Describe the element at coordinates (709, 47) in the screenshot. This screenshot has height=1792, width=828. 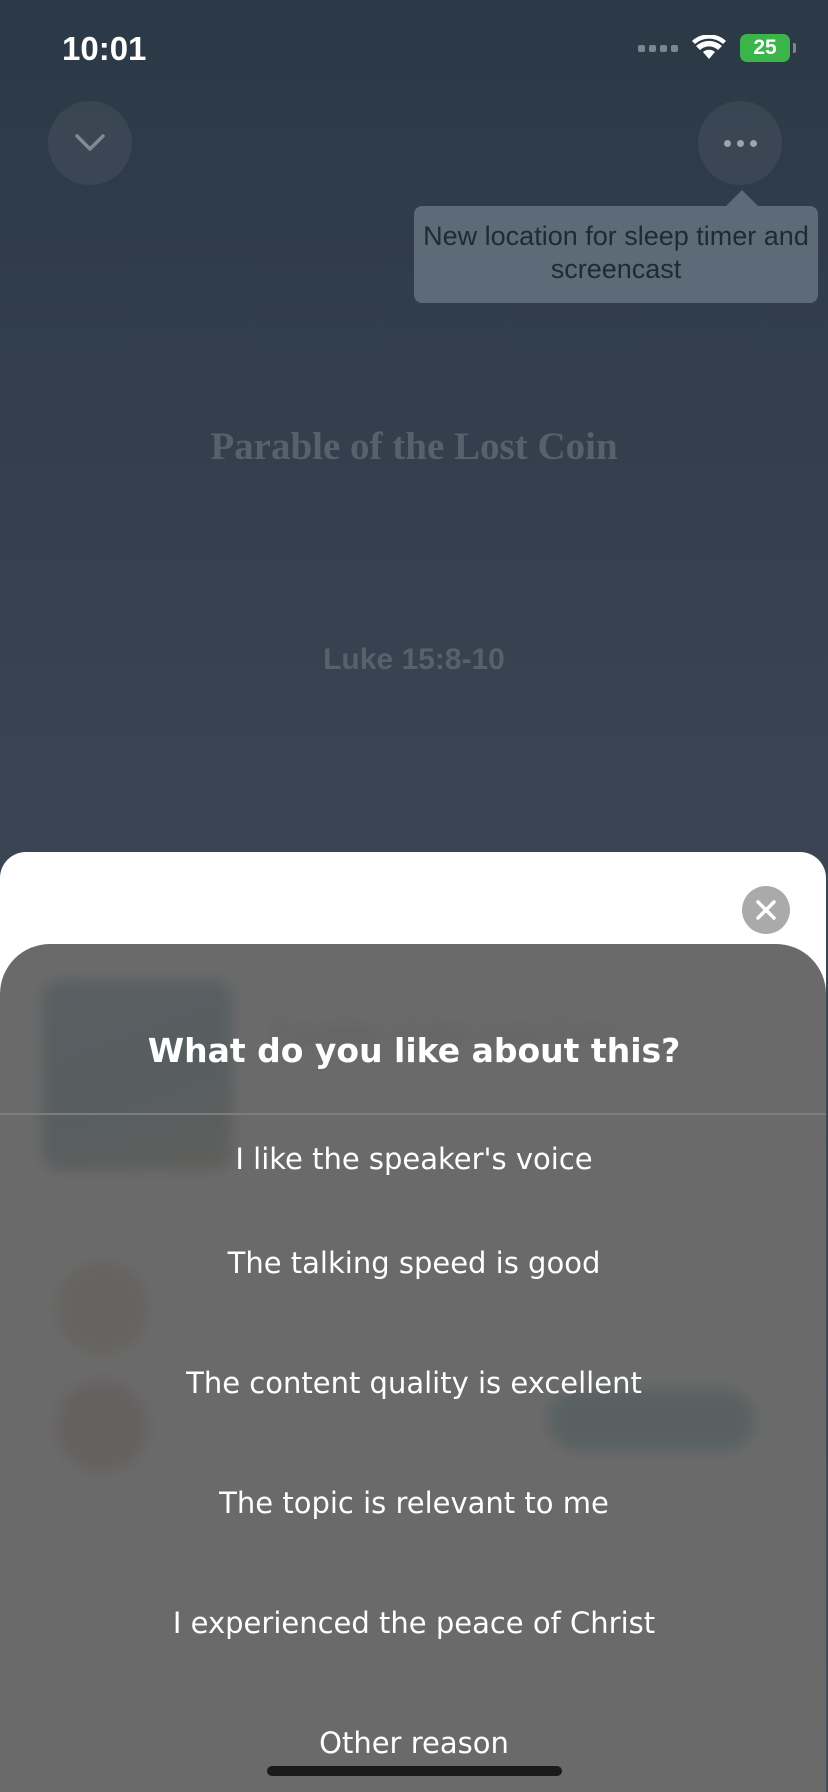
I see `wifi-icon` at that location.